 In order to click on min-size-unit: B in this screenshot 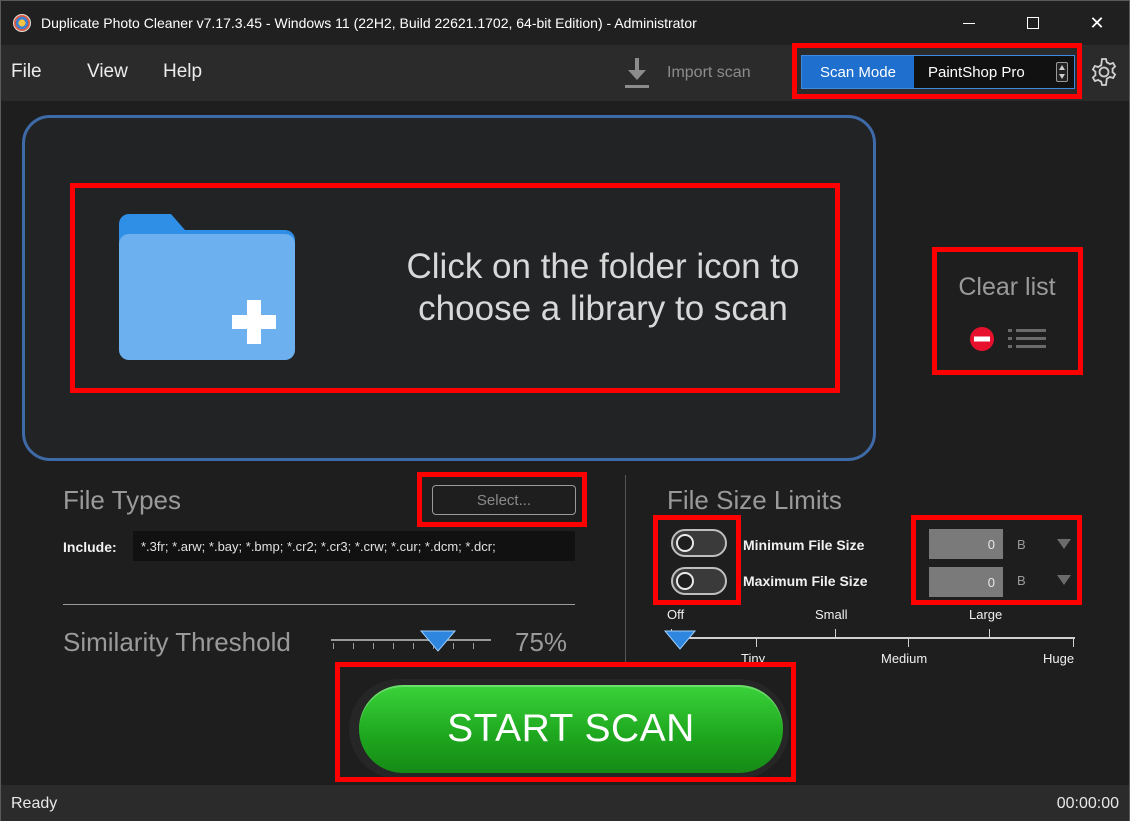, I will do `click(1021, 544)`.